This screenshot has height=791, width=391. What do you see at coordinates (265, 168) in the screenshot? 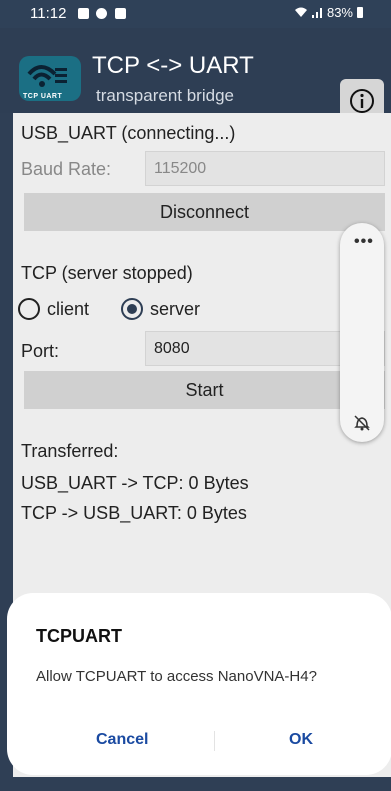
I see `baud-rate-field: 115200` at bounding box center [265, 168].